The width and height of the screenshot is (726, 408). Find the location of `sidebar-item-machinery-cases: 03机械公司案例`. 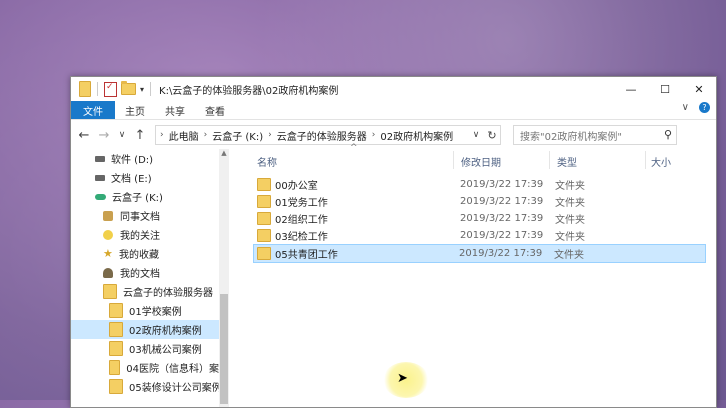

sidebar-item-machinery-cases: 03机械公司案例 is located at coordinates (150, 348).